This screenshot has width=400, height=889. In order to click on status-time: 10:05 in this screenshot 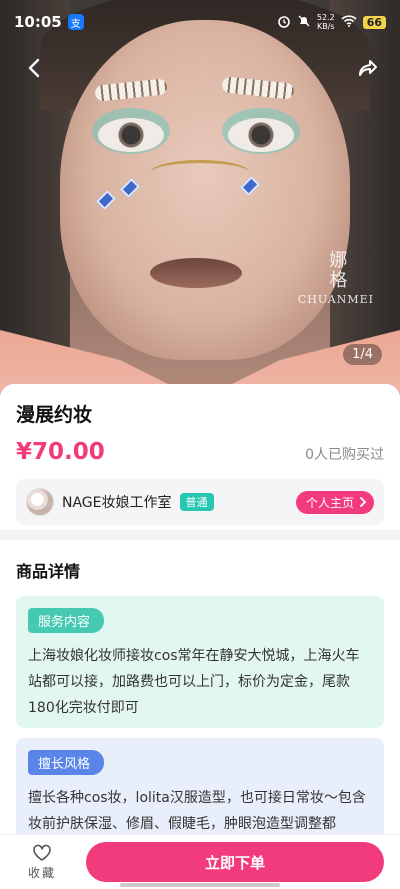, I will do `click(38, 22)`.